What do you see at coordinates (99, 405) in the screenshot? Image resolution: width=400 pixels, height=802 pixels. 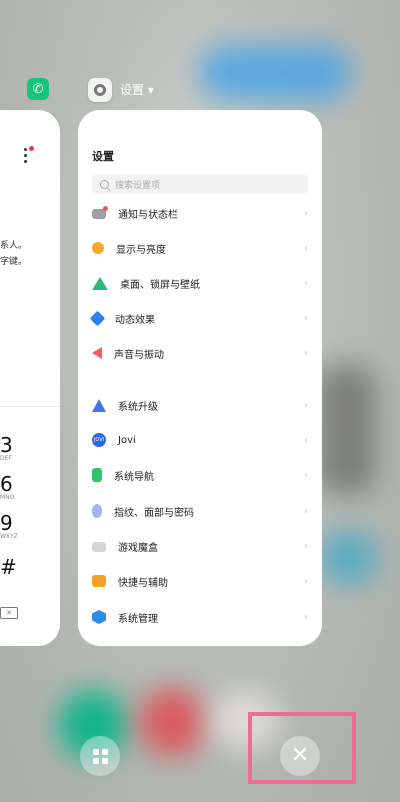 I see `system-update-icon` at bounding box center [99, 405].